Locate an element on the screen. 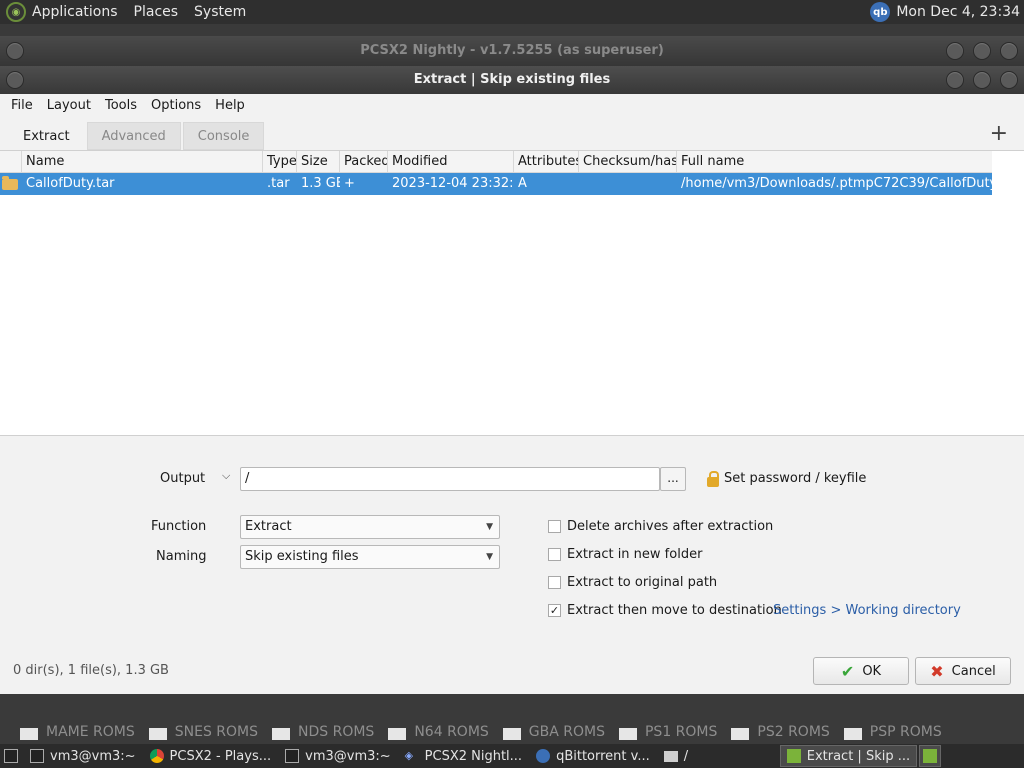  cancel-x-icon: ✖ is located at coordinates (937, 671).